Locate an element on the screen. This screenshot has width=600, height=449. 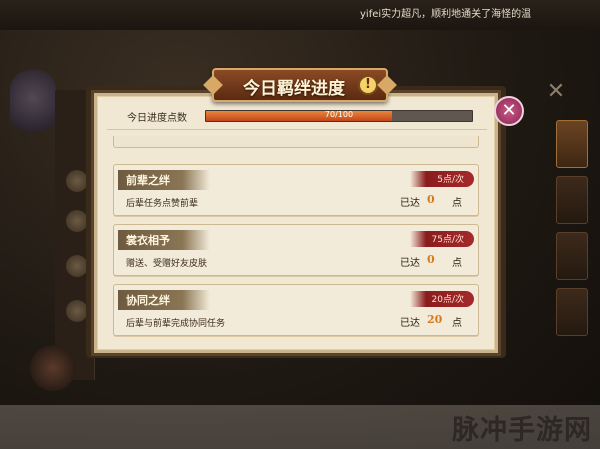
task-description: 后辈任务点赞前辈 is located at coordinates (162, 204).